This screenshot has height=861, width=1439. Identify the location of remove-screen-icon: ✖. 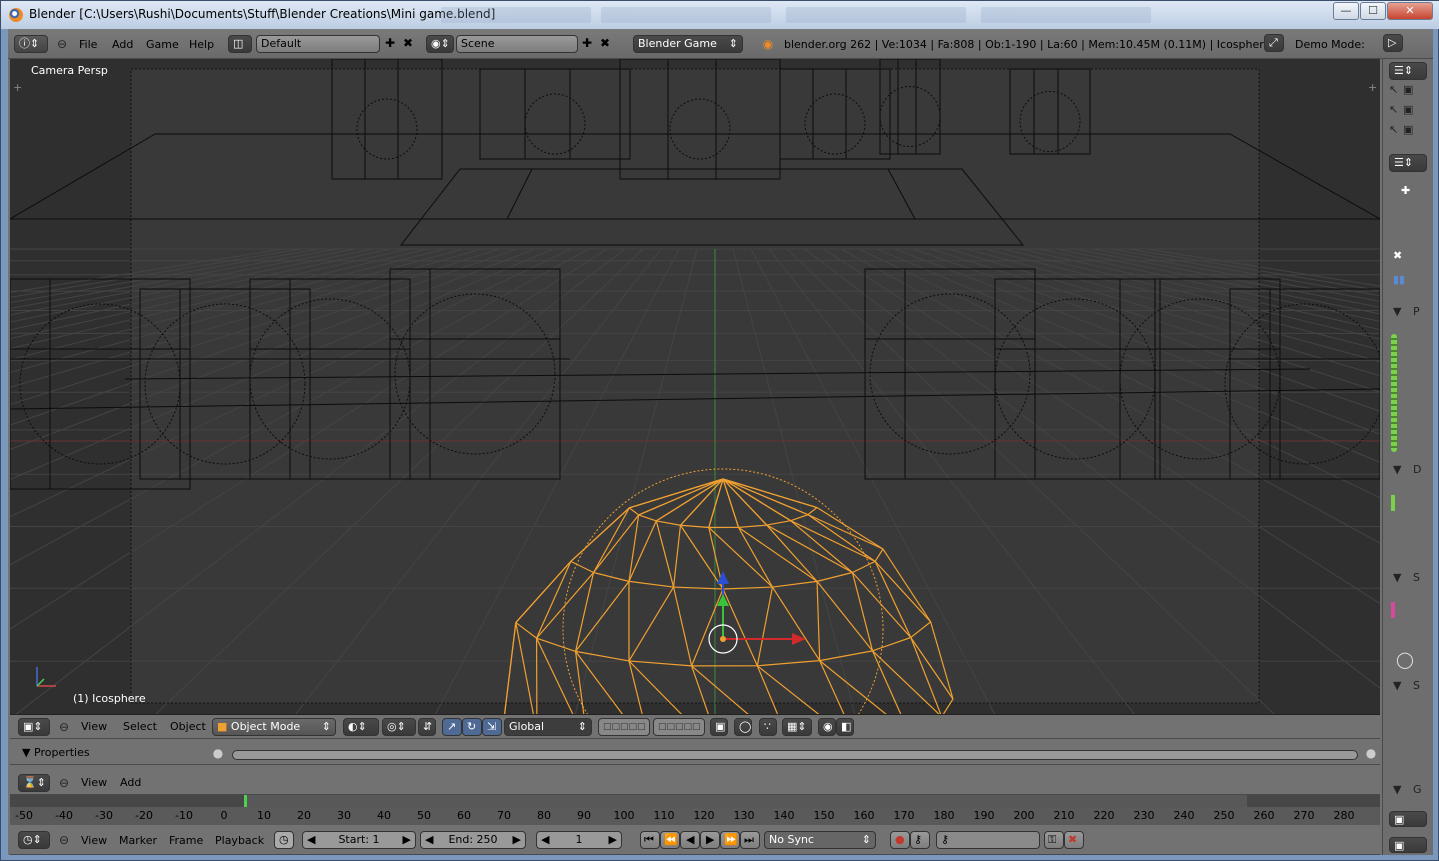
(408, 43).